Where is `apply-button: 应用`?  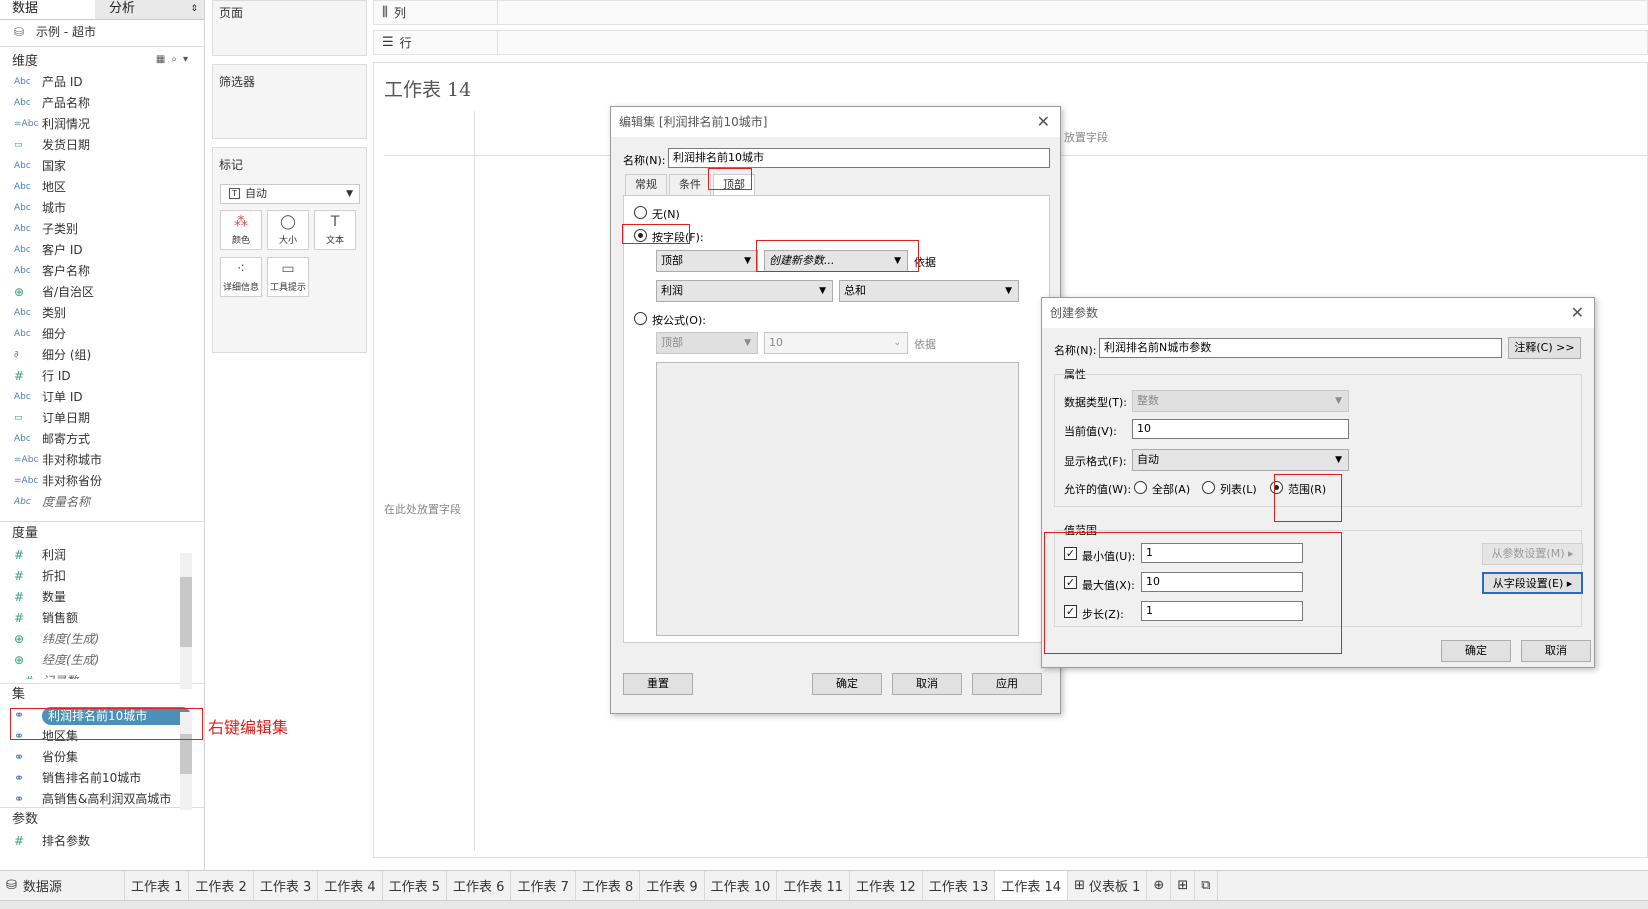
apply-button: 应用 is located at coordinates (1007, 684).